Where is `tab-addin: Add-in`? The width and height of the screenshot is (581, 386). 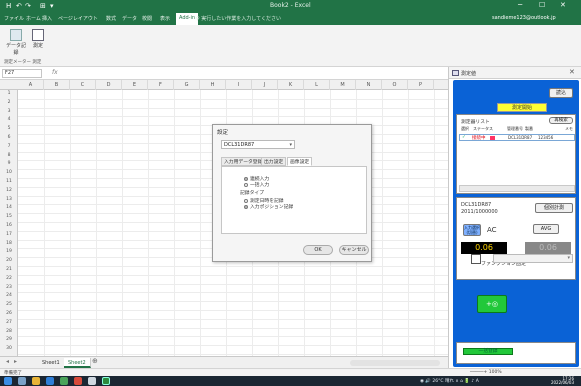 tab-addin: Add-in is located at coordinates (187, 19).